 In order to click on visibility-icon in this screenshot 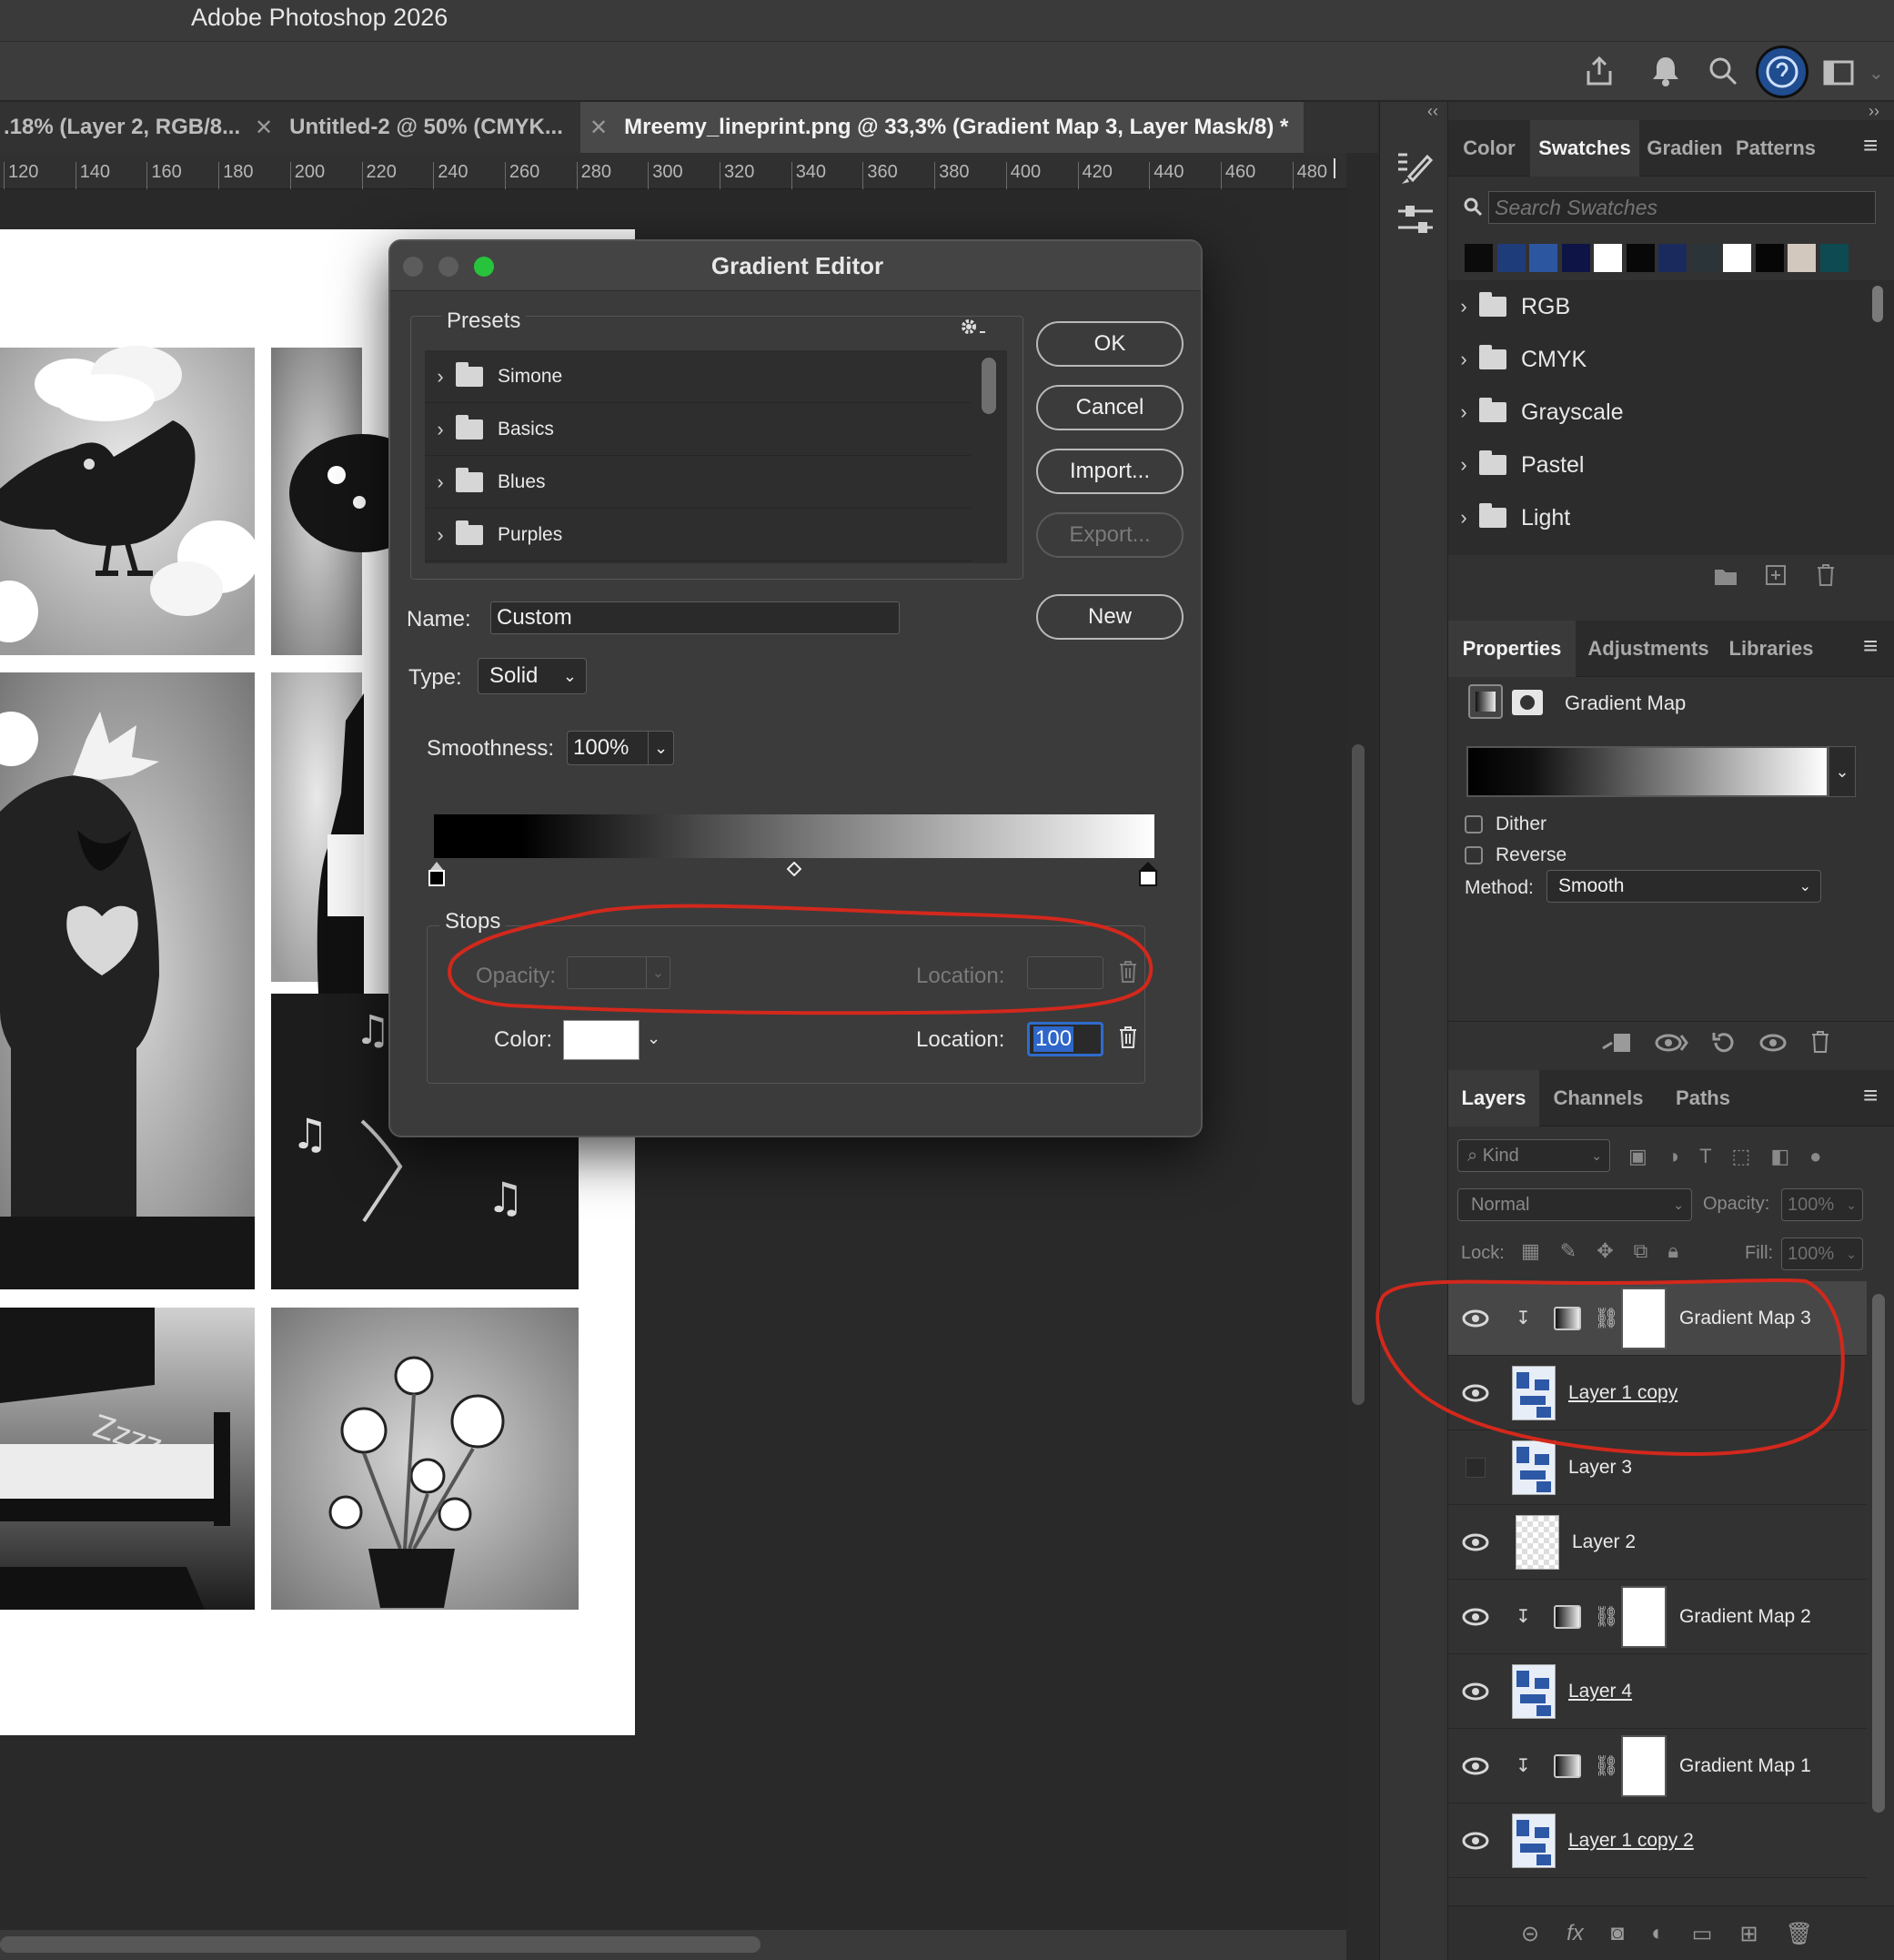, I will do `click(1773, 1043)`.